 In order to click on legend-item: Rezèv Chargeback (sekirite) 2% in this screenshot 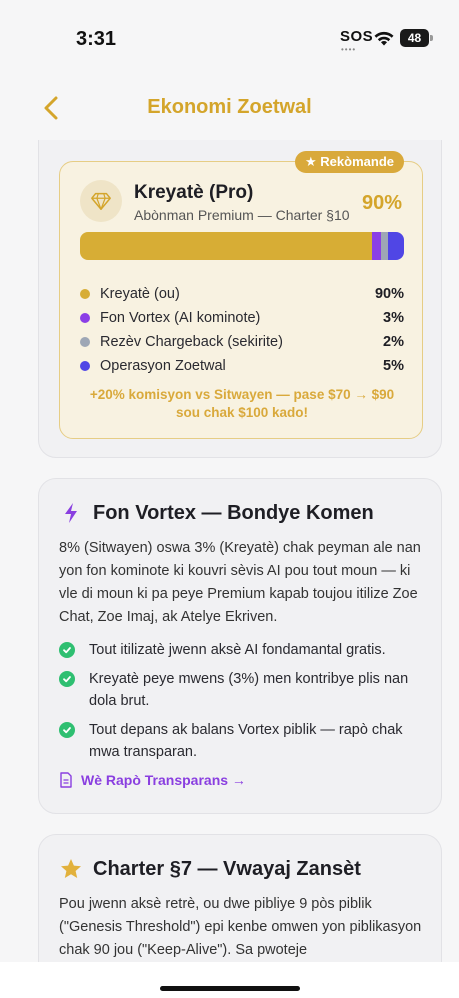, I will do `click(242, 342)`.